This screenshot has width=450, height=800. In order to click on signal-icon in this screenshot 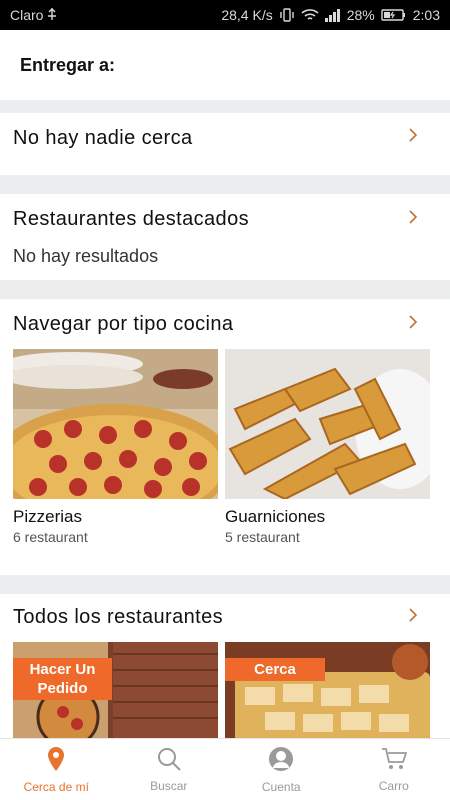, I will do `click(332, 15)`.